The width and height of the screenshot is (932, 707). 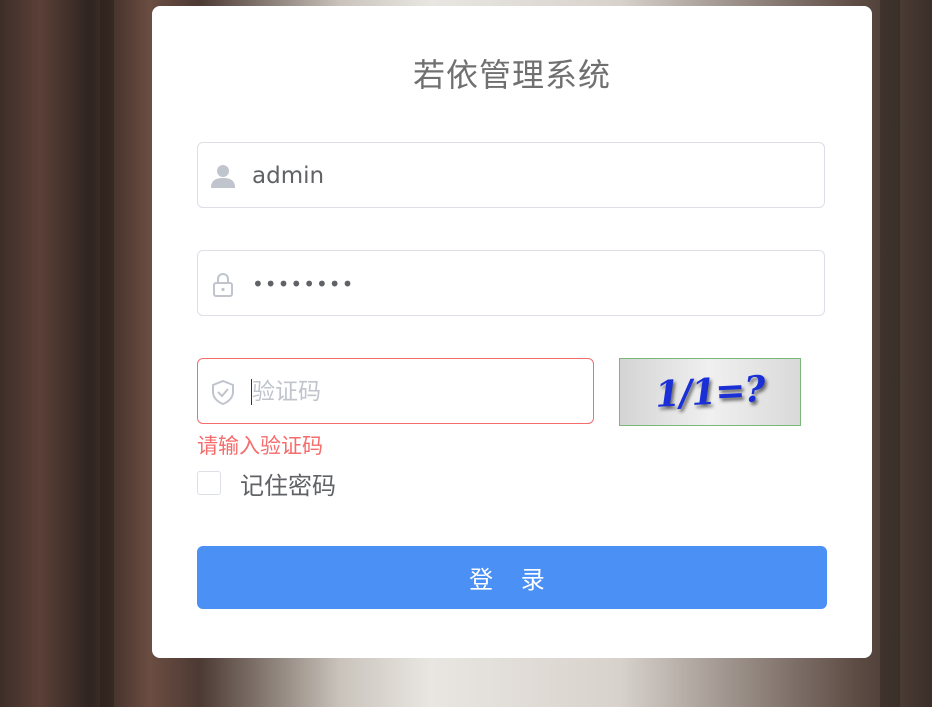 What do you see at coordinates (223, 176) in the screenshot?
I see `user-icon` at bounding box center [223, 176].